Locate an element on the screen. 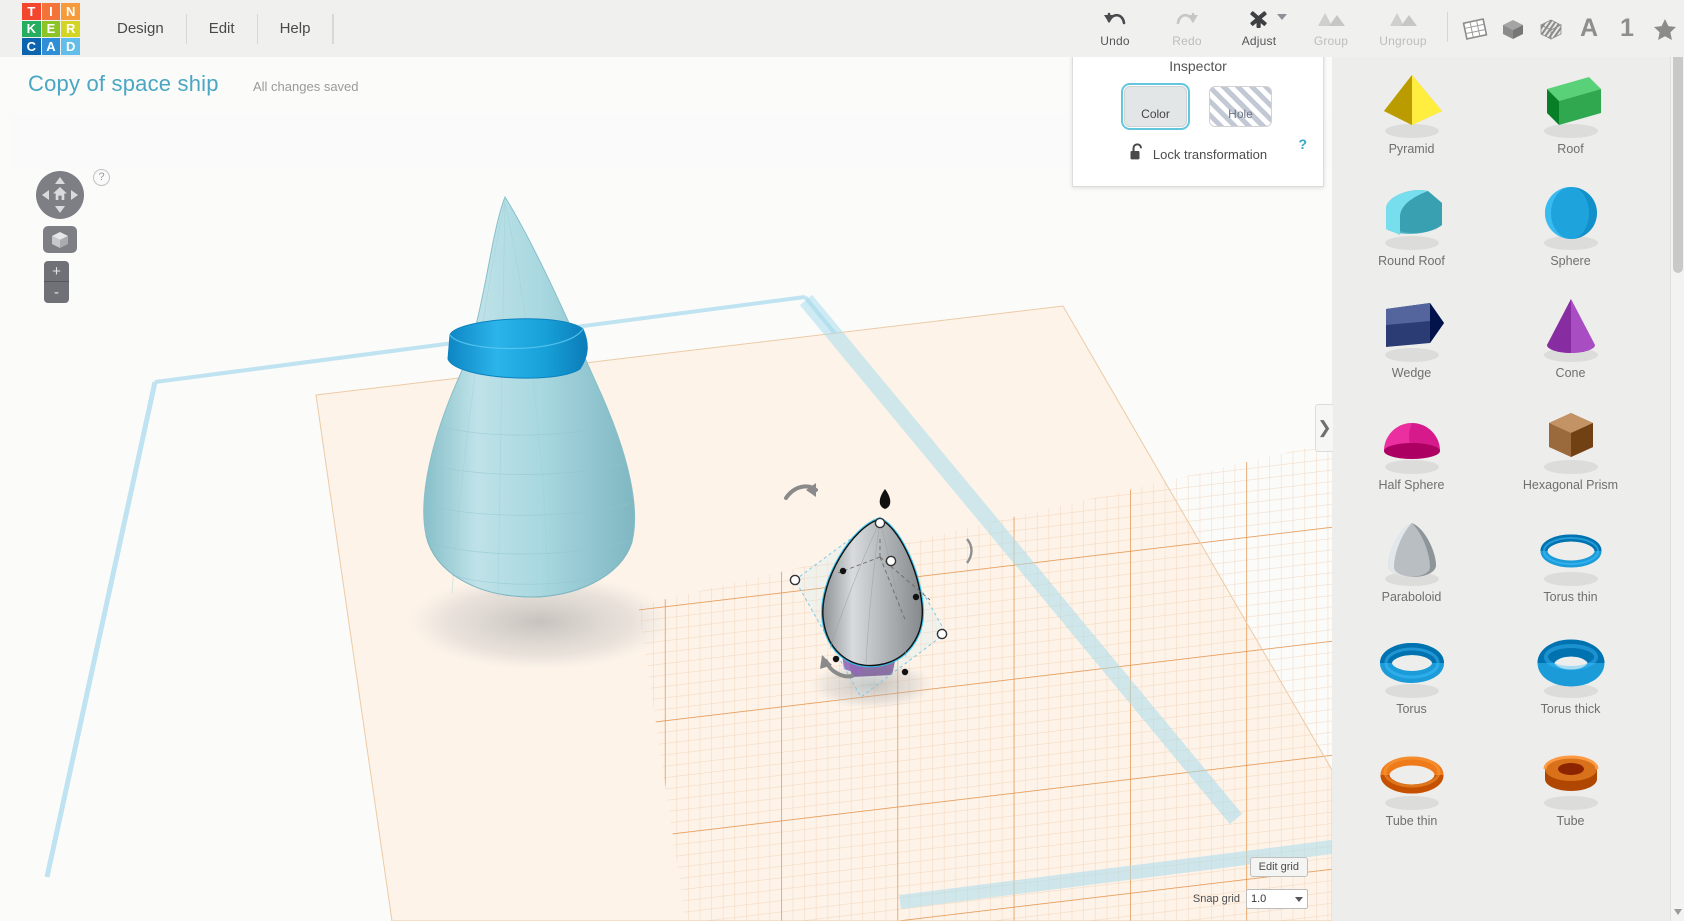 The image size is (1684, 921). xray-view-button is located at coordinates (1551, 28).